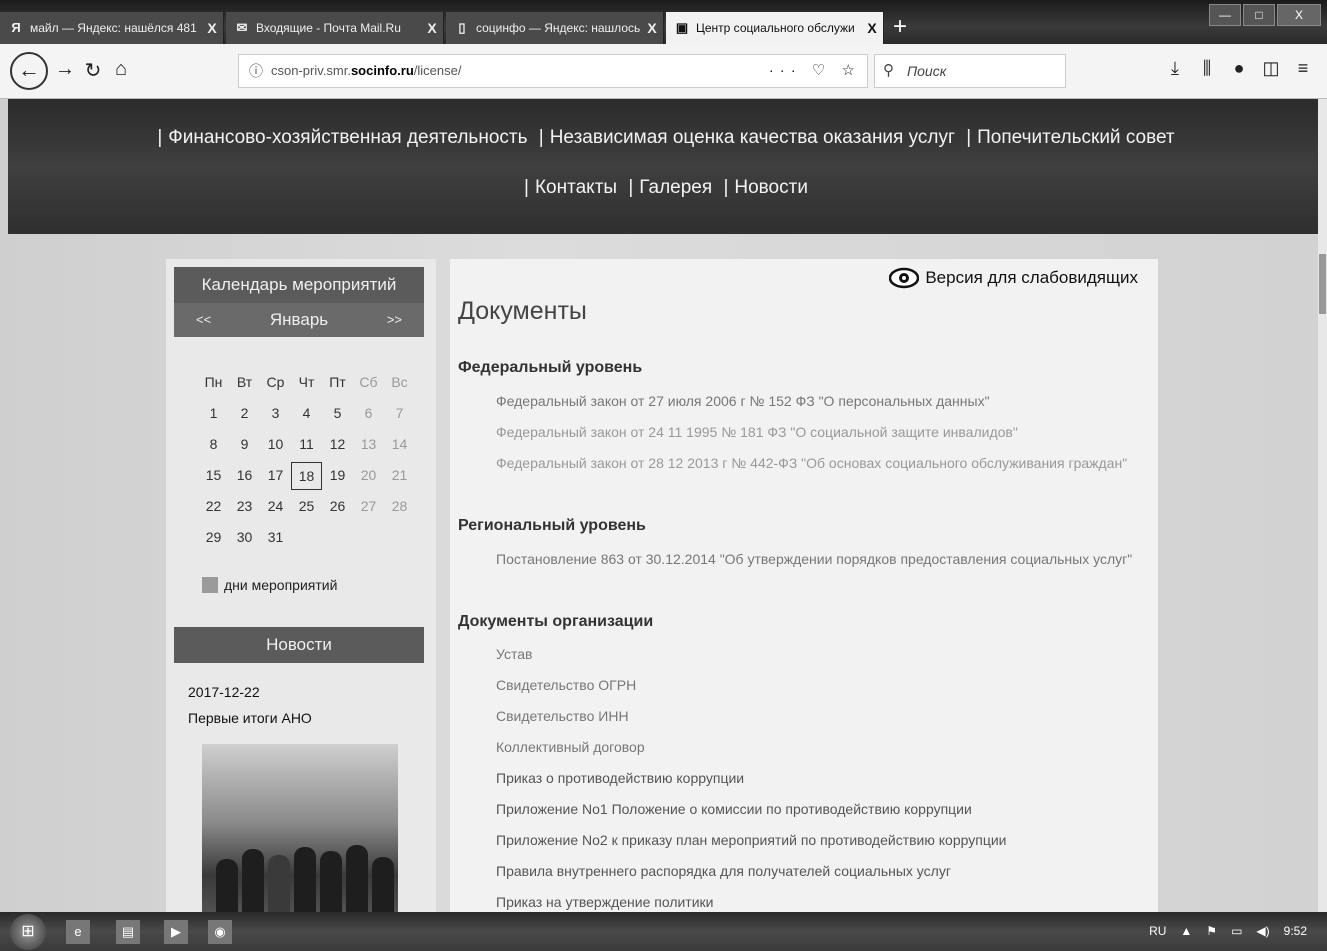  I want to click on tab-mail-inbox: ✉ Входящие - Почта Mail.Ru X, so click(335, 28).